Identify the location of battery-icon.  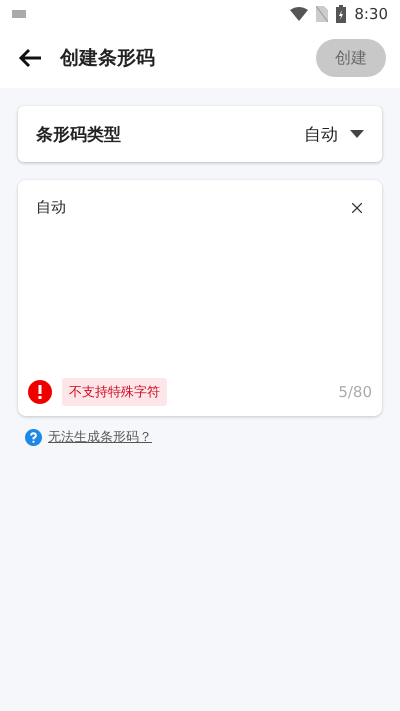
(341, 14).